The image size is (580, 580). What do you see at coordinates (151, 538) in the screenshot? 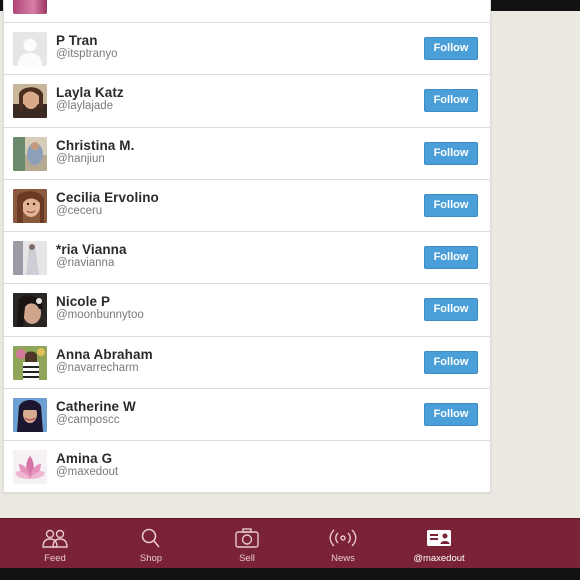
I see `search-icon` at bounding box center [151, 538].